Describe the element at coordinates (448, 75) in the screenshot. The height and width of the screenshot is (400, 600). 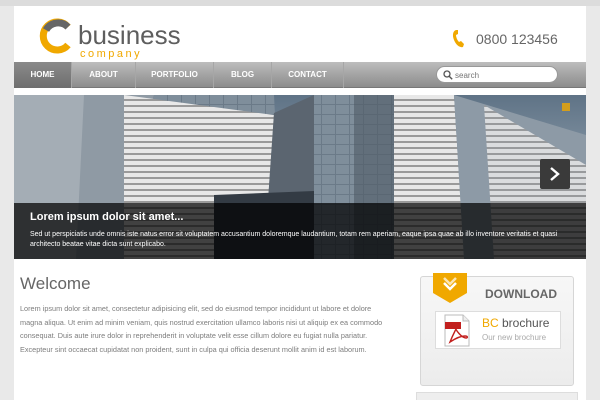
I see `search-icon` at that location.